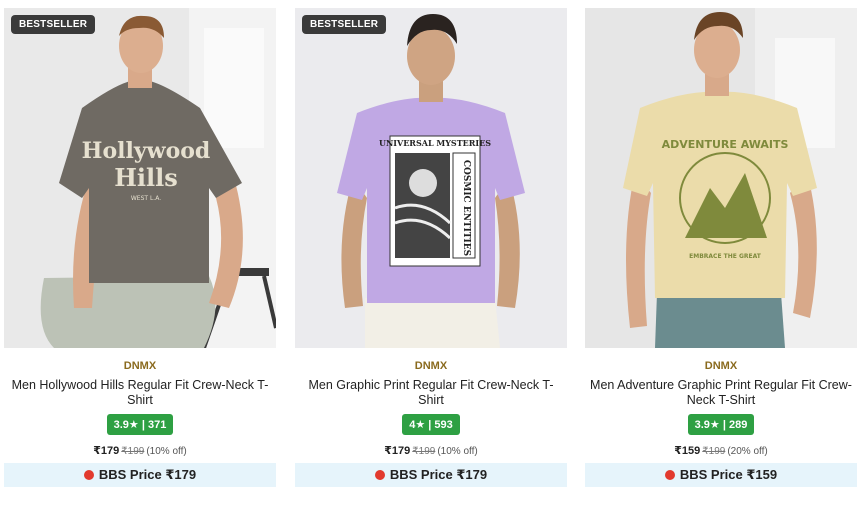  What do you see at coordinates (762, 474) in the screenshot?
I see `bbs-price: ₹159` at bounding box center [762, 474].